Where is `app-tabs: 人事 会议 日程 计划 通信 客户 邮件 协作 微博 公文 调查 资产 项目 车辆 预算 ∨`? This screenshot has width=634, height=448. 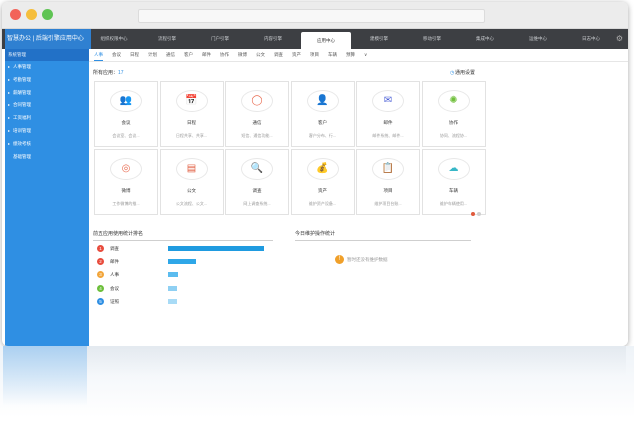
app-tabs: 人事 会议 日程 计划 通信 客户 邮件 协作 微博 公文 调查 资产 项目 车辆 预算 ∨ is located at coordinates (235, 55).